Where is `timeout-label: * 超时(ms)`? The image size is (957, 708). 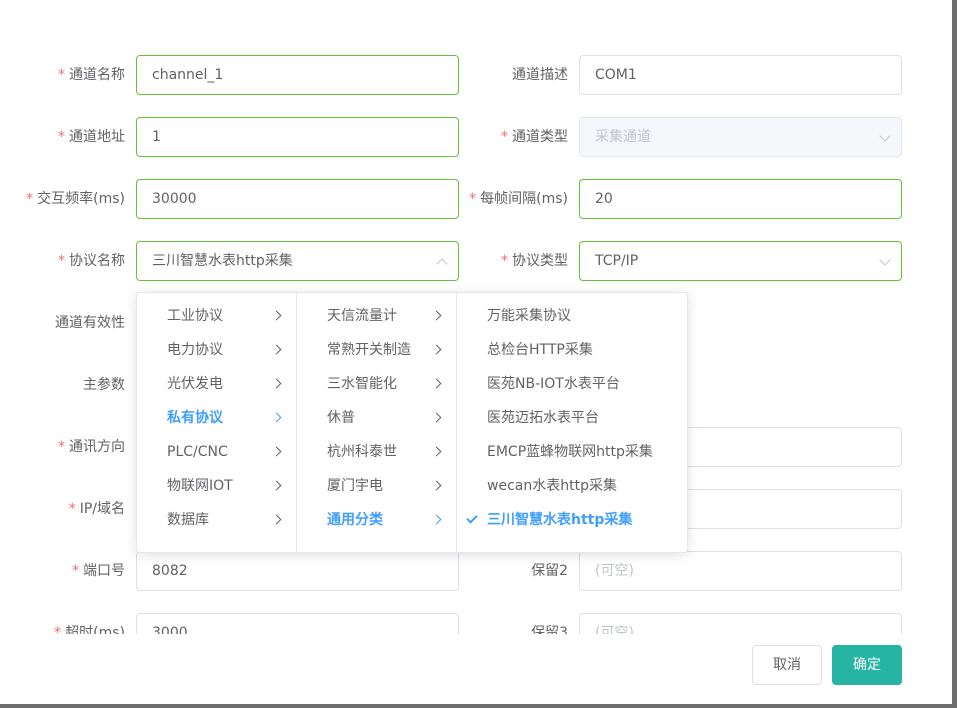
timeout-label: * 超时(ms) is located at coordinates (89, 629).